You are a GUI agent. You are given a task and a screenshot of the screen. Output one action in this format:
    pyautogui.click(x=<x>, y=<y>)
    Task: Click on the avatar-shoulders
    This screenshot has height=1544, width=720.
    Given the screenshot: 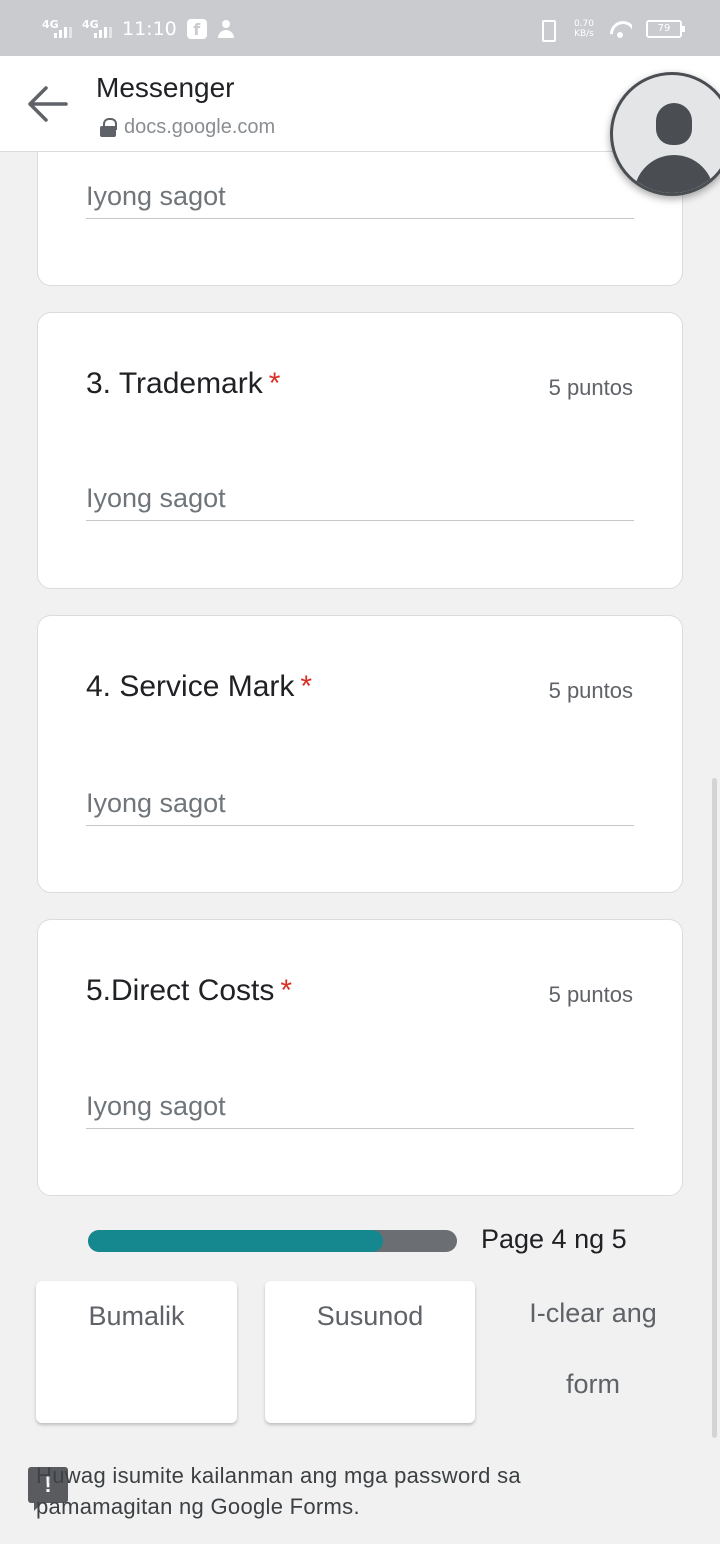 What is the action you would take?
    pyautogui.click(x=674, y=174)
    